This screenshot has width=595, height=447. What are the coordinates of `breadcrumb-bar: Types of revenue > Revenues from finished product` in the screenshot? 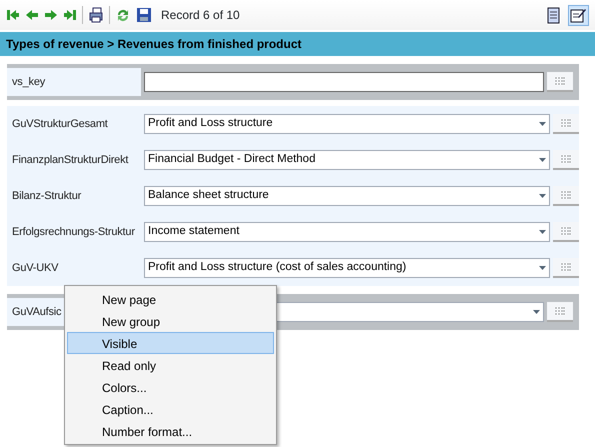 It's located at (297, 44).